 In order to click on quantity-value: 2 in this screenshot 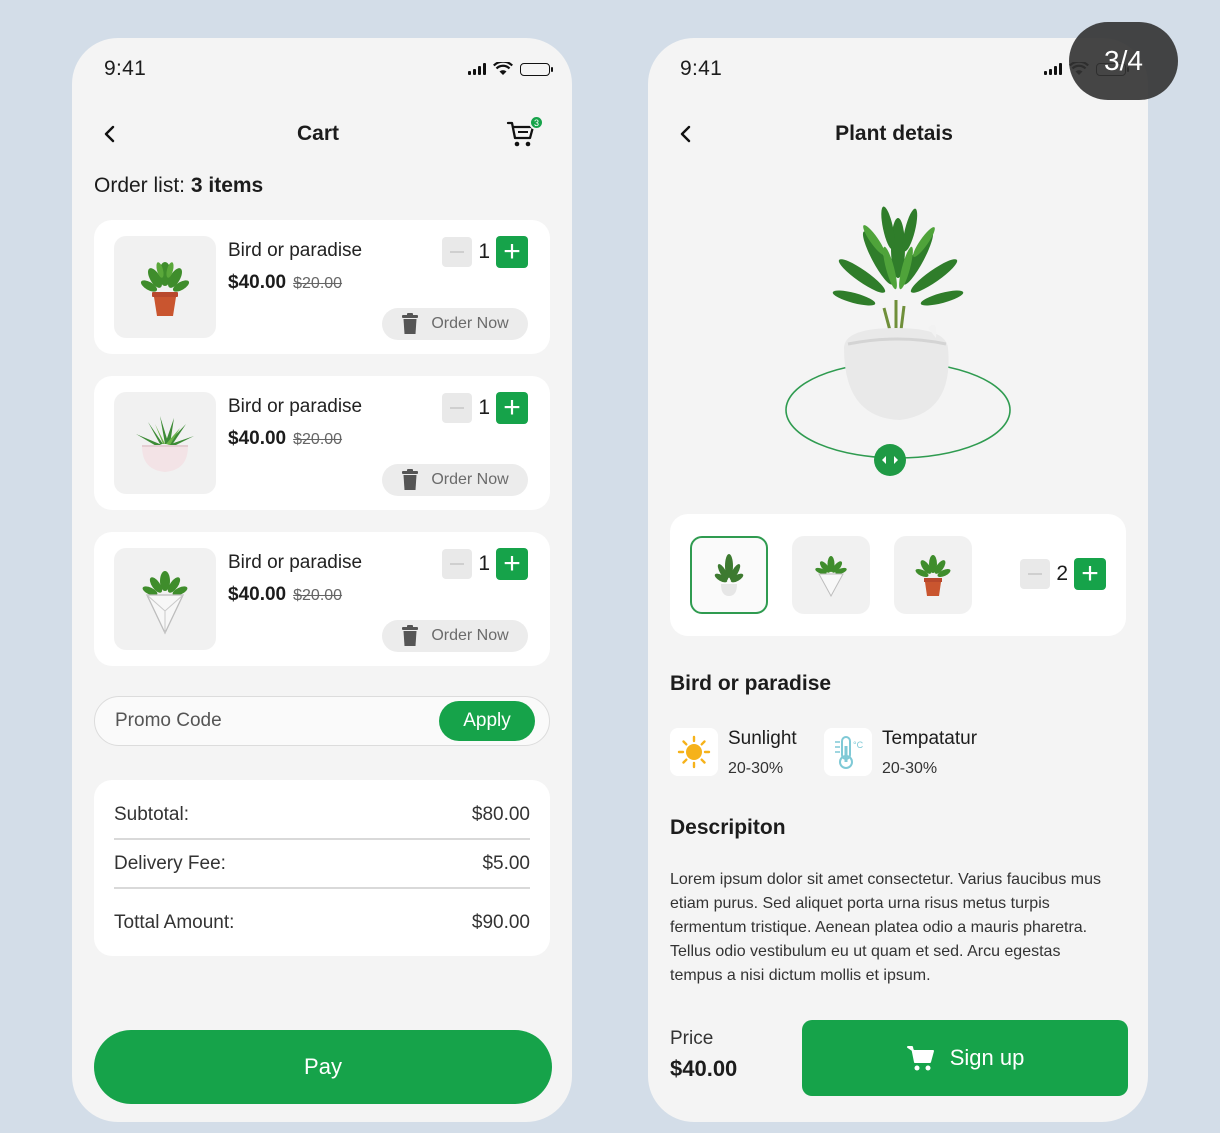, I will do `click(1062, 573)`.